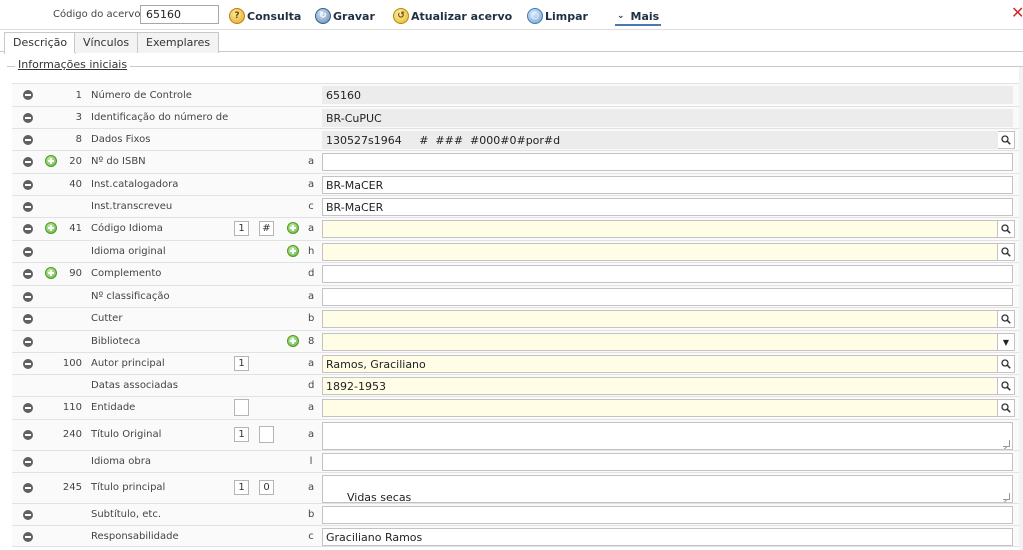 This screenshot has height=550, width=1023. Describe the element at coordinates (237, 16) in the screenshot. I see `consulta-icon: ?` at that location.